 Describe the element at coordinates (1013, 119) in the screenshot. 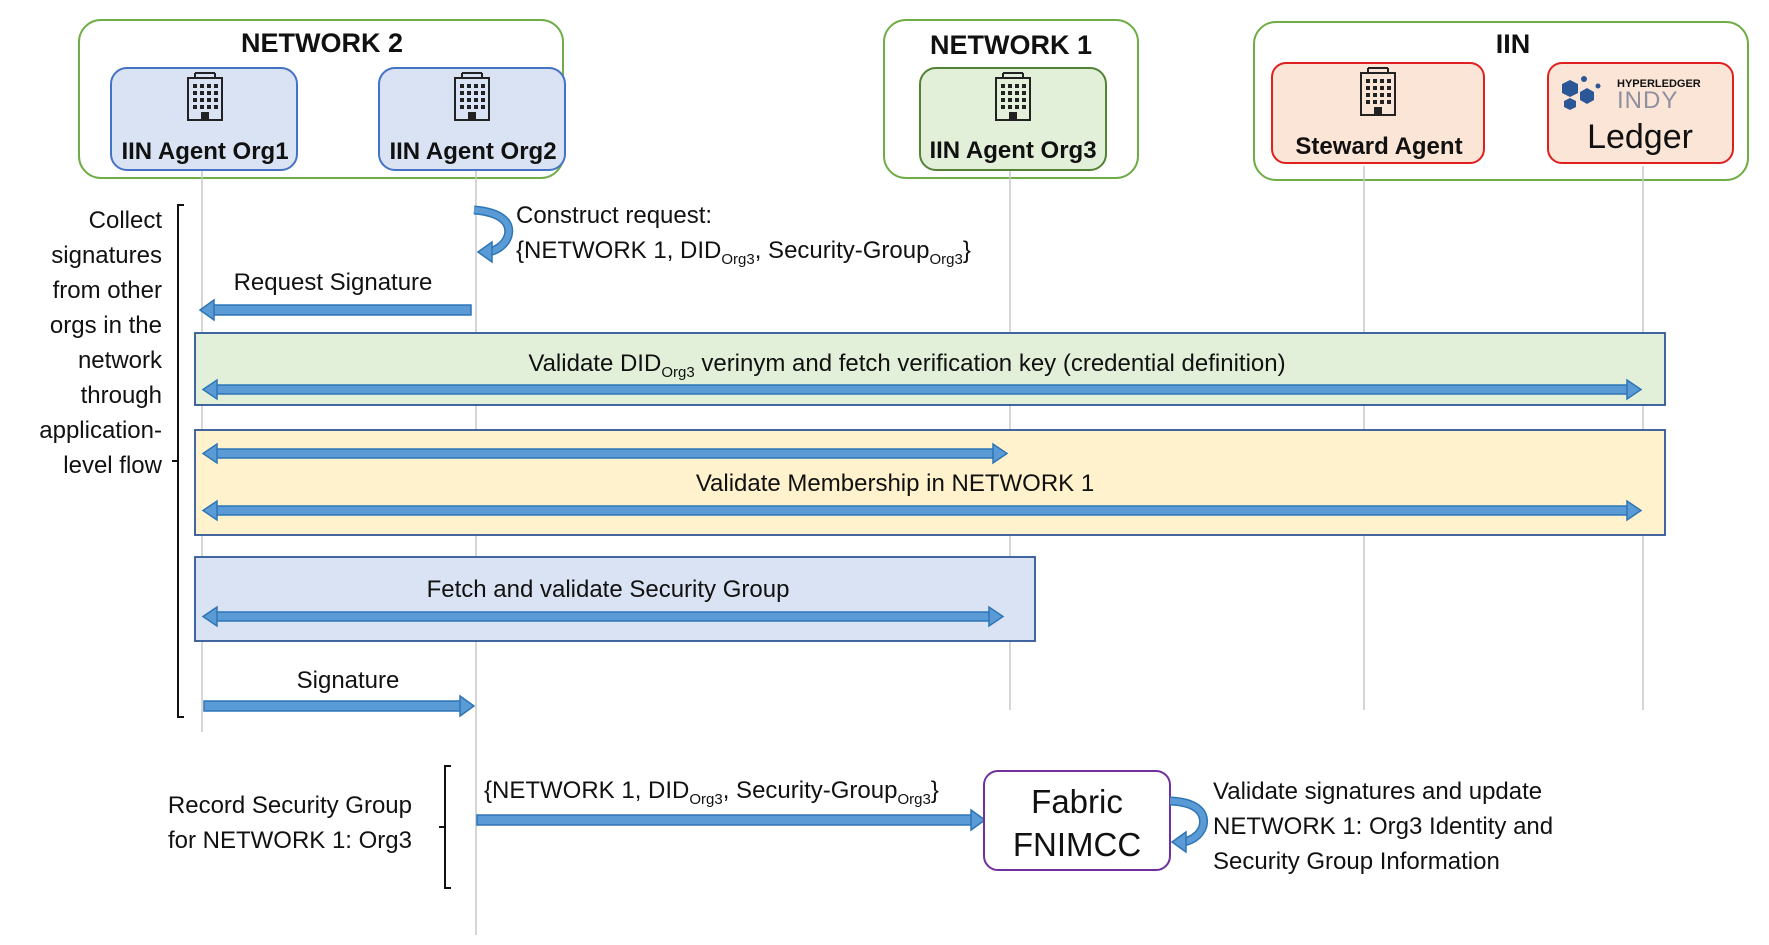

I see `participant-org3: IIN Agent Org3` at that location.